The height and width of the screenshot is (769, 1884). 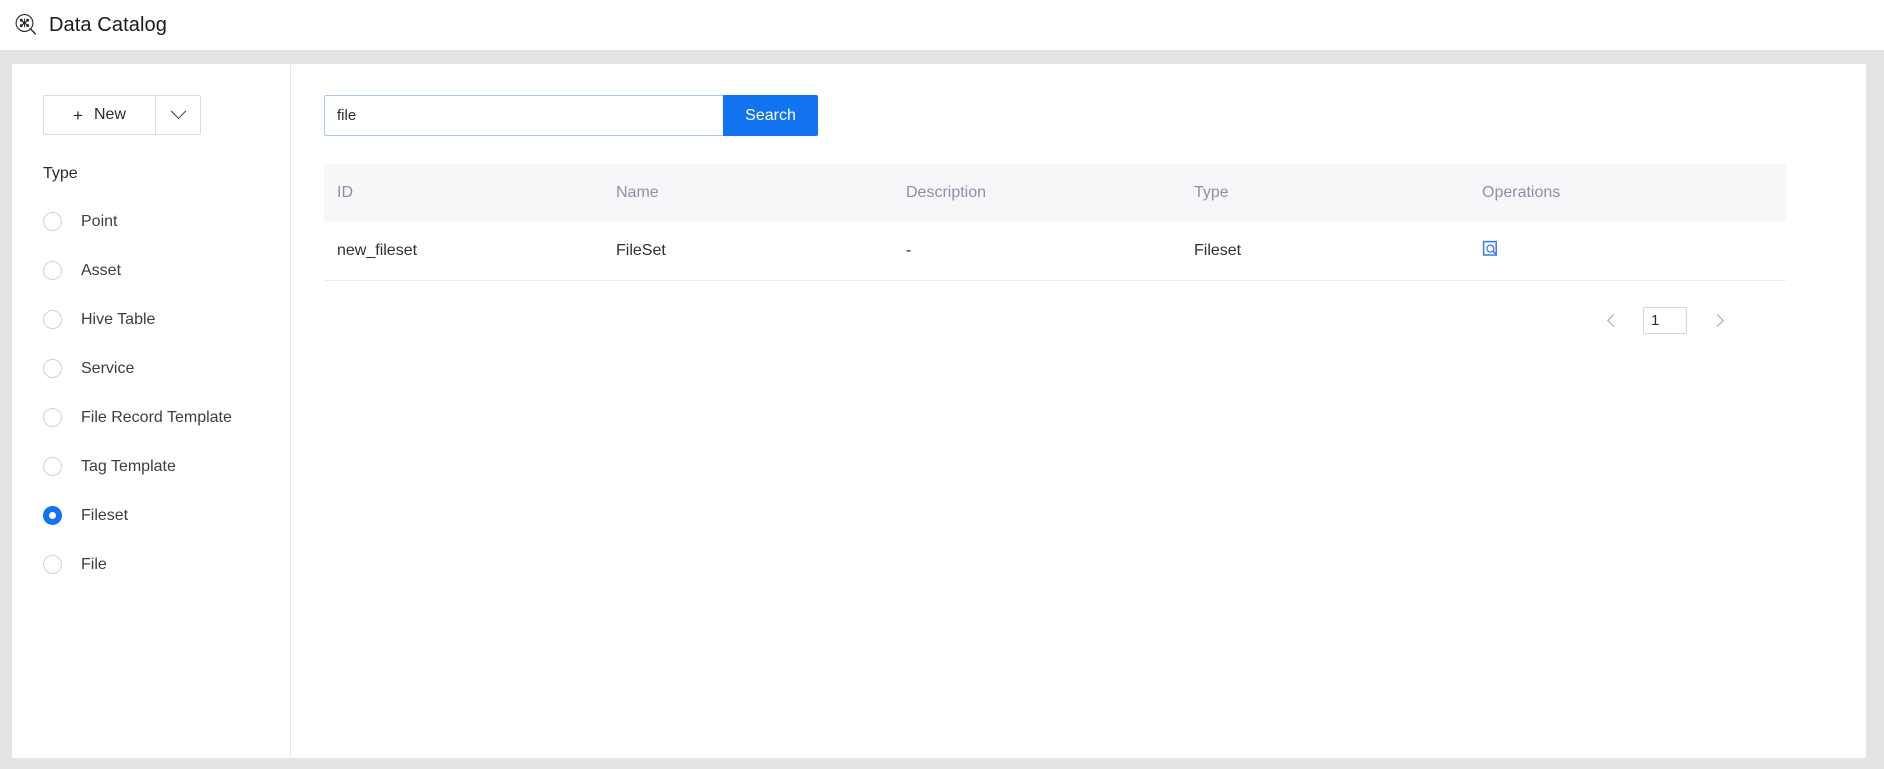 I want to click on cell-name: FileSet, so click(x=641, y=250).